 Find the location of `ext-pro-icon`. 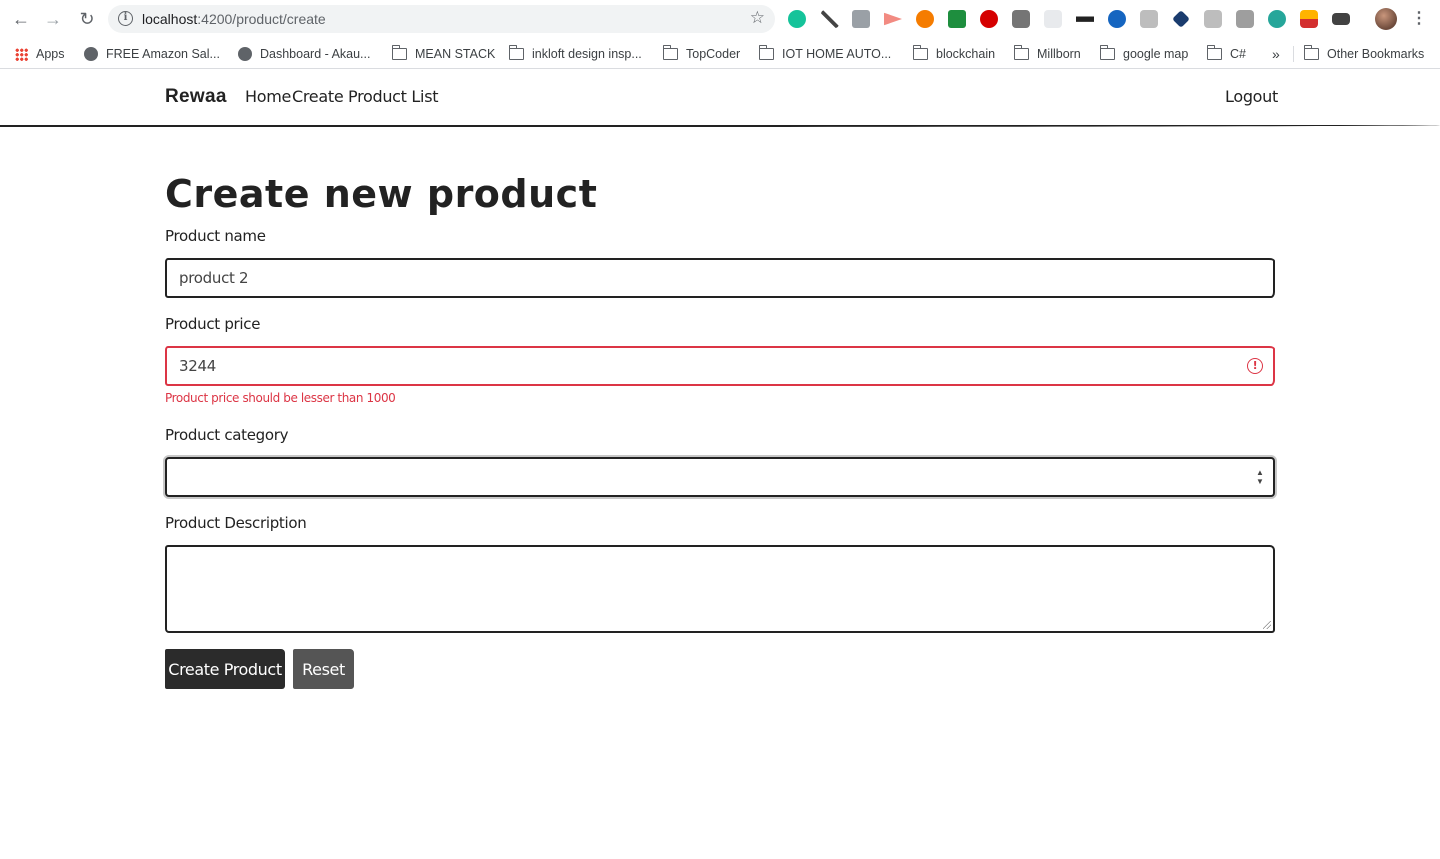

ext-pro-icon is located at coordinates (1309, 19).